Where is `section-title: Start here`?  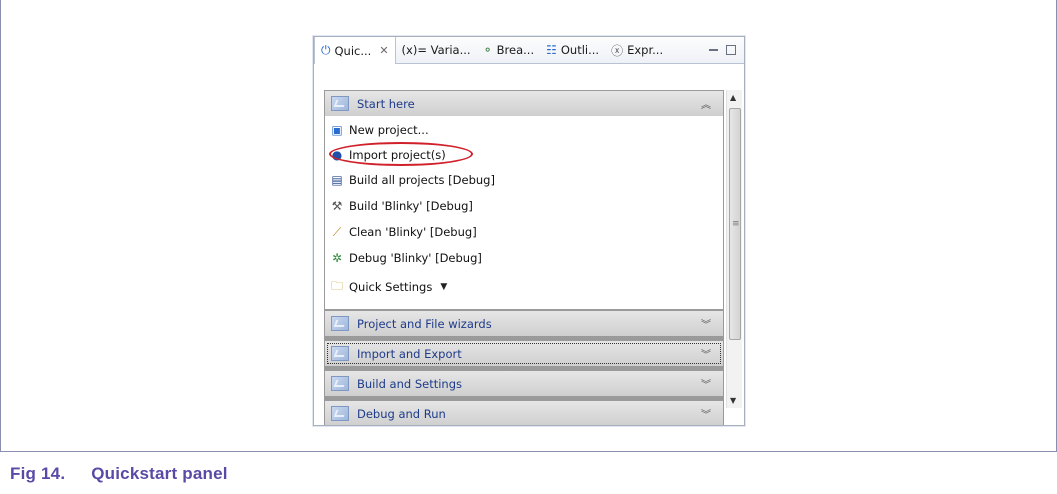 section-title: Start here is located at coordinates (386, 103).